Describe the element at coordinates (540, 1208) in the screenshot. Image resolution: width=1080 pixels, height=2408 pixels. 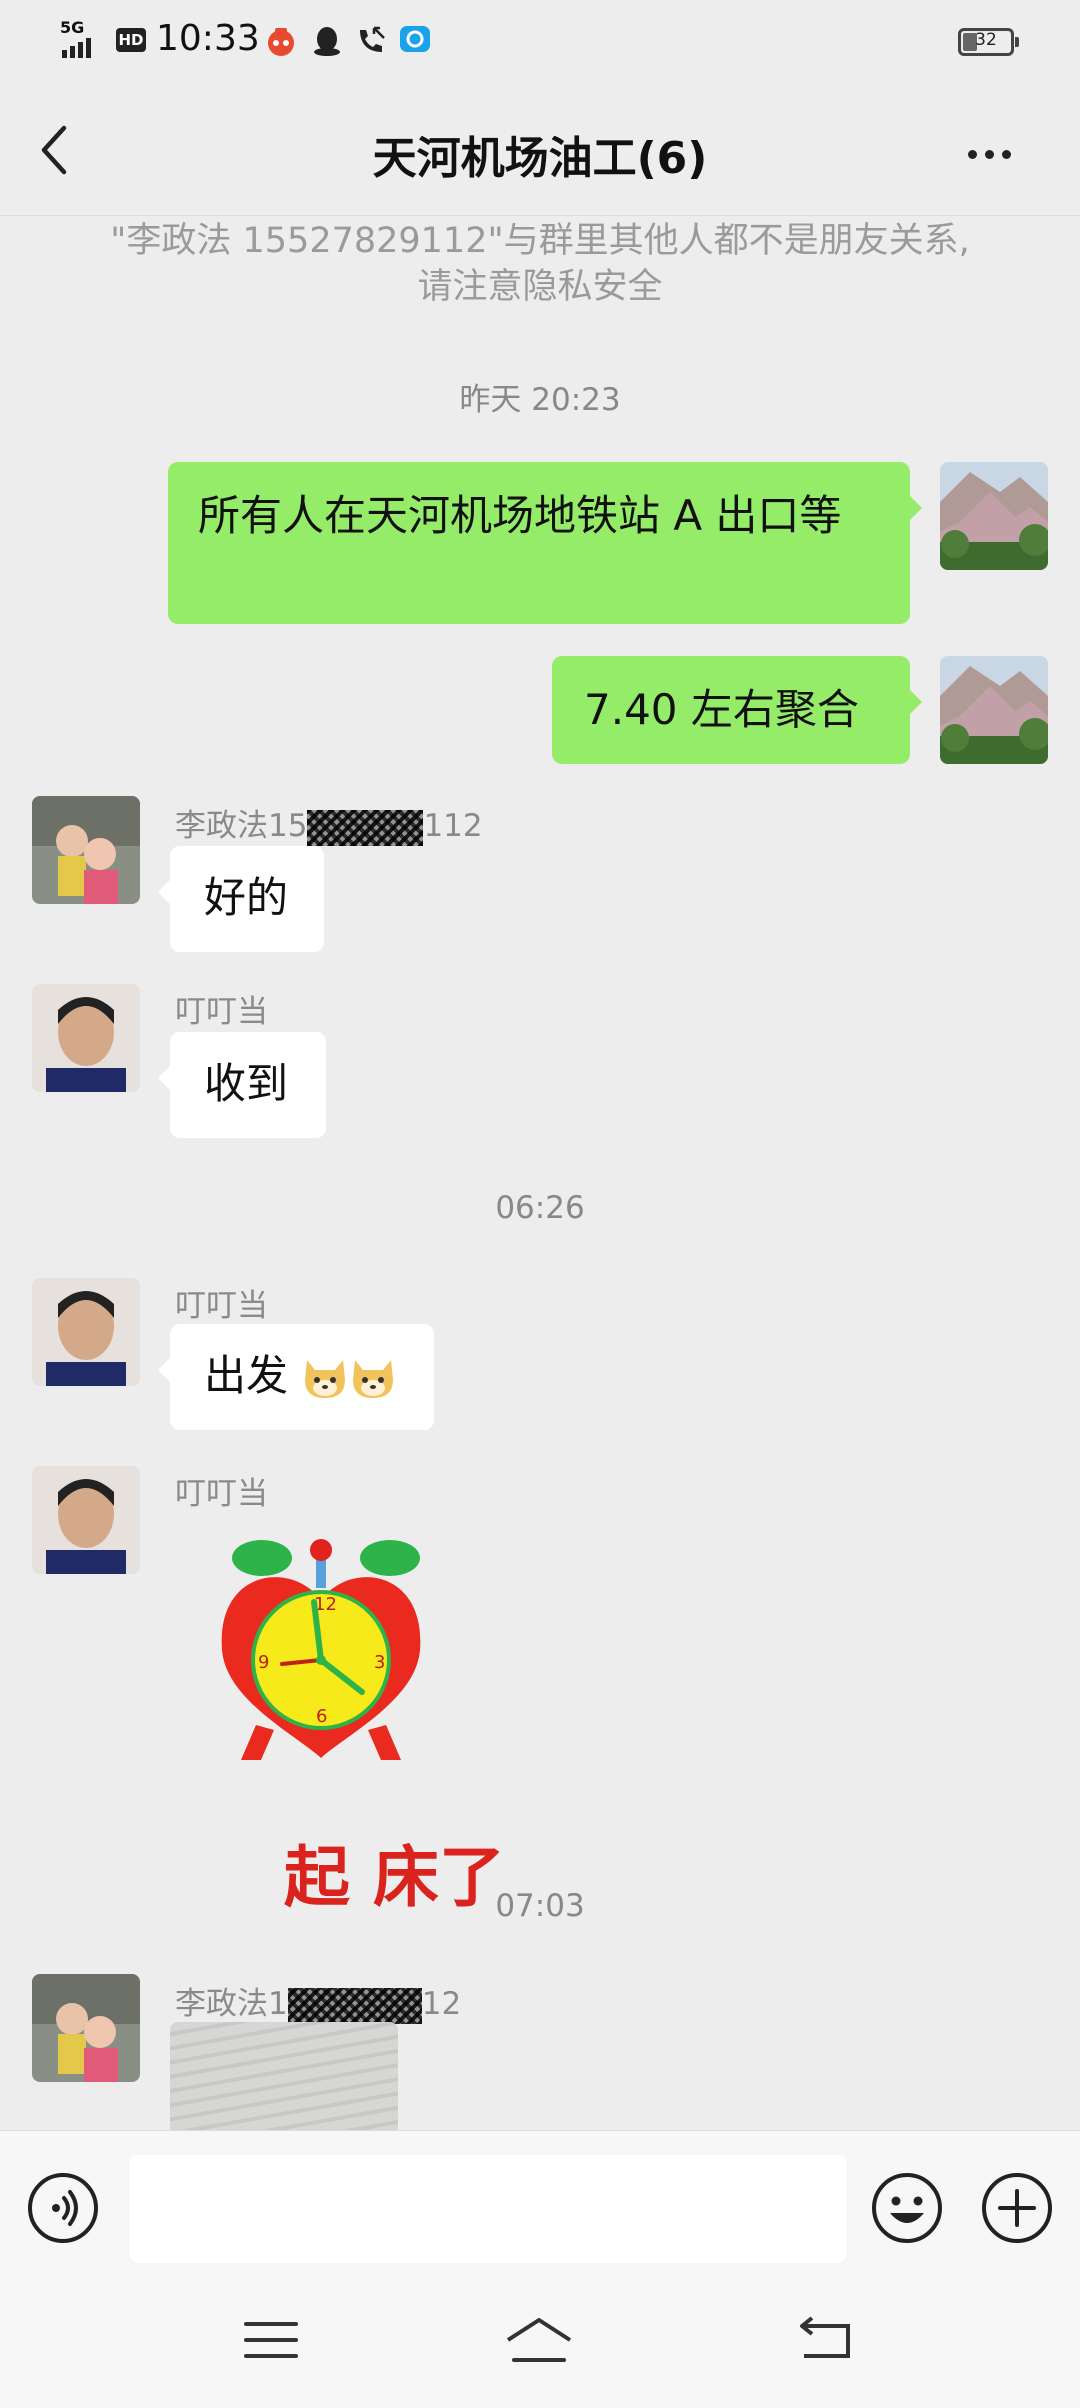
I see `timestamp: 06:26` at that location.